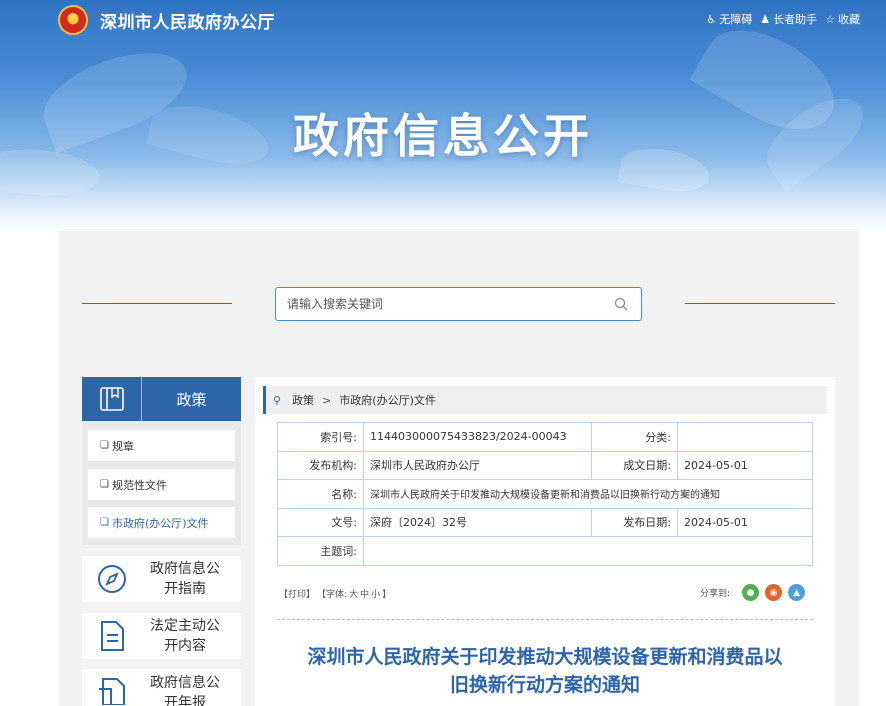  I want to click on sidebar-heading: 政策, so click(161, 399).